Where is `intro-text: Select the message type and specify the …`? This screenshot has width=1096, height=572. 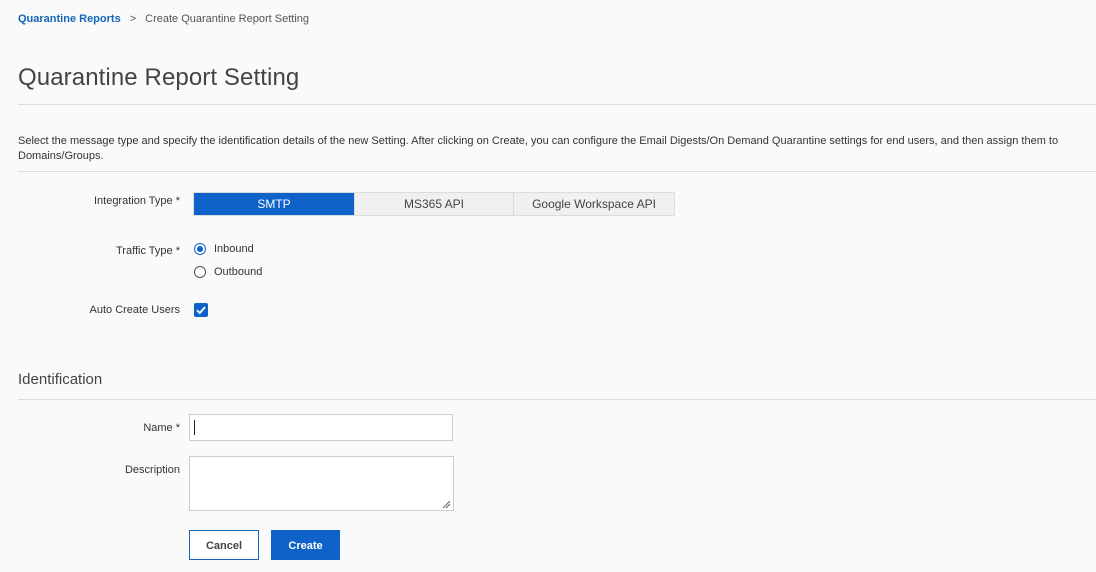
intro-text: Select the message type and specify the … is located at coordinates (538, 148).